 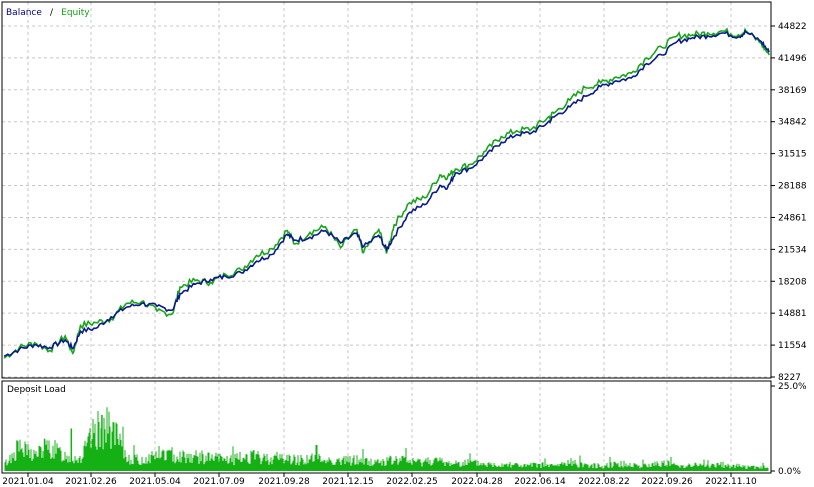 What do you see at coordinates (792, 250) in the screenshot?
I see `y-tick-label: 21534` at bounding box center [792, 250].